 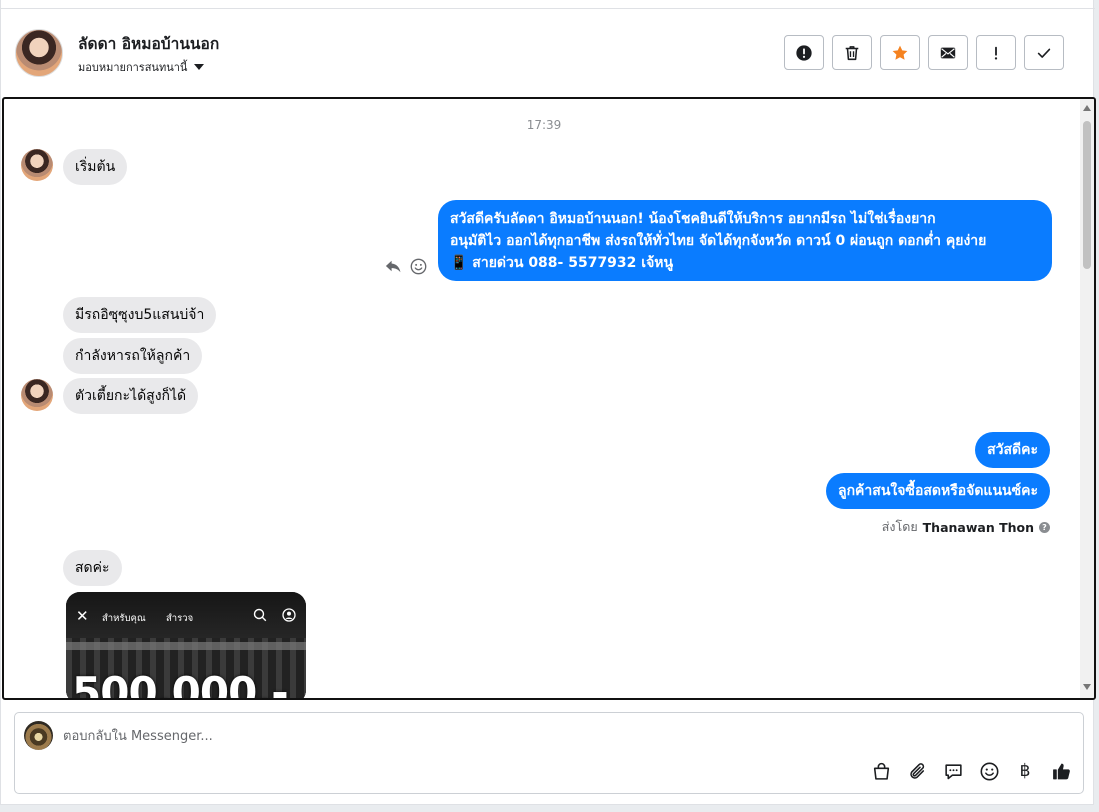 I want to click on message-actions, so click(x=406, y=266).